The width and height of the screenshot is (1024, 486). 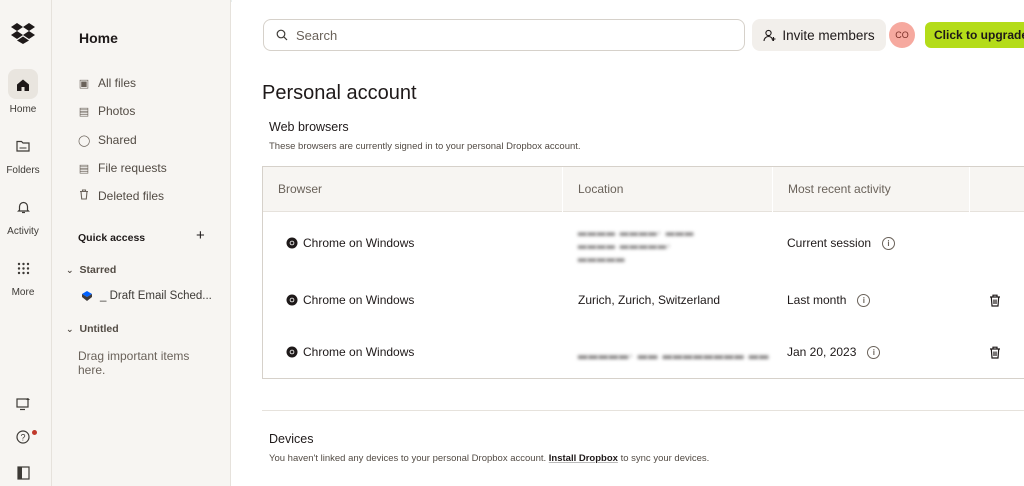 I want to click on search-bar, so click(x=504, y=35).